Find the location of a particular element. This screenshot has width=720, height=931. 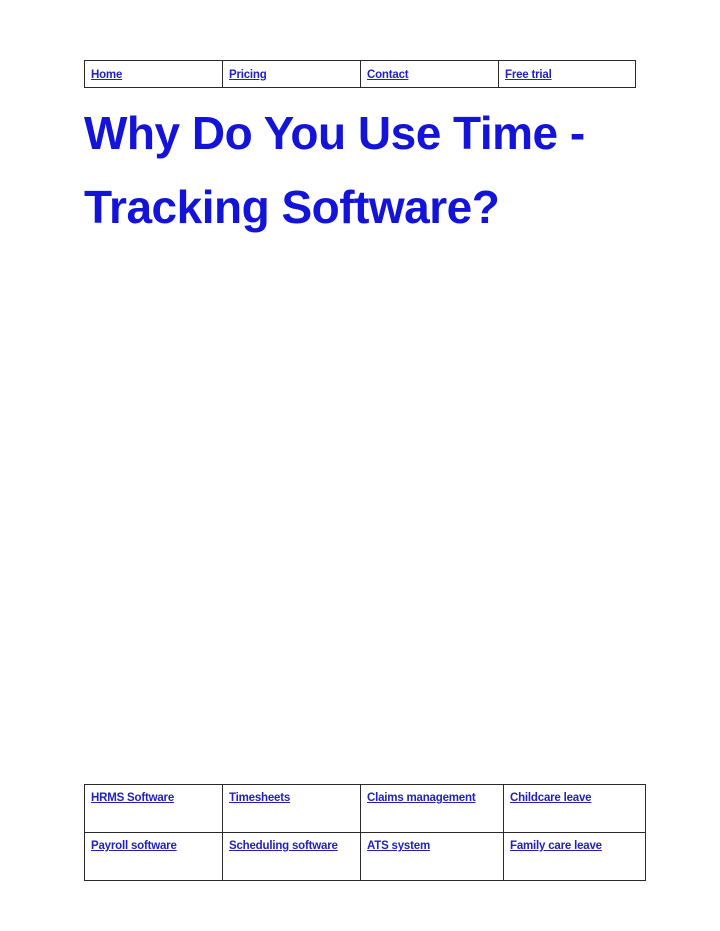

footer-link-timesheets: Timesheets is located at coordinates (259, 798).